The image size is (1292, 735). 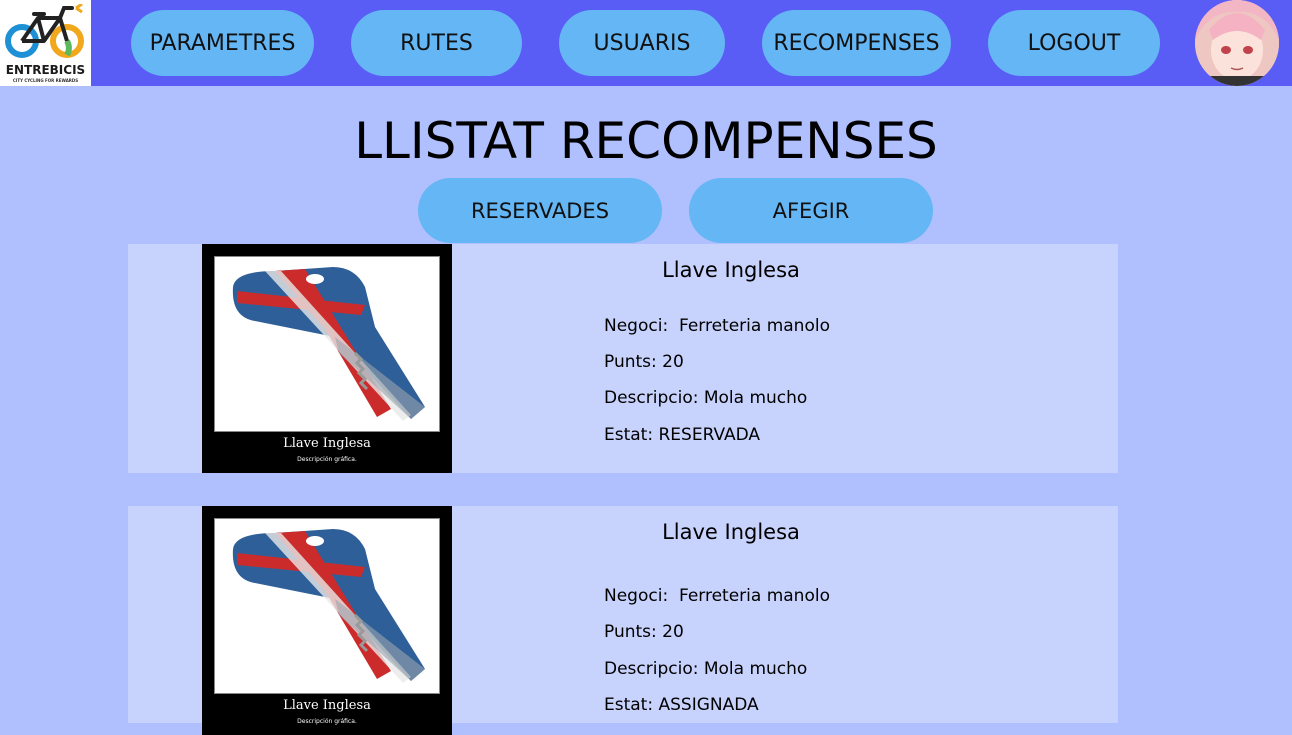 I want to click on app-logo: ENTREBICIS CITY CYCLING FOR REWARDS, so click(x=45, y=43).